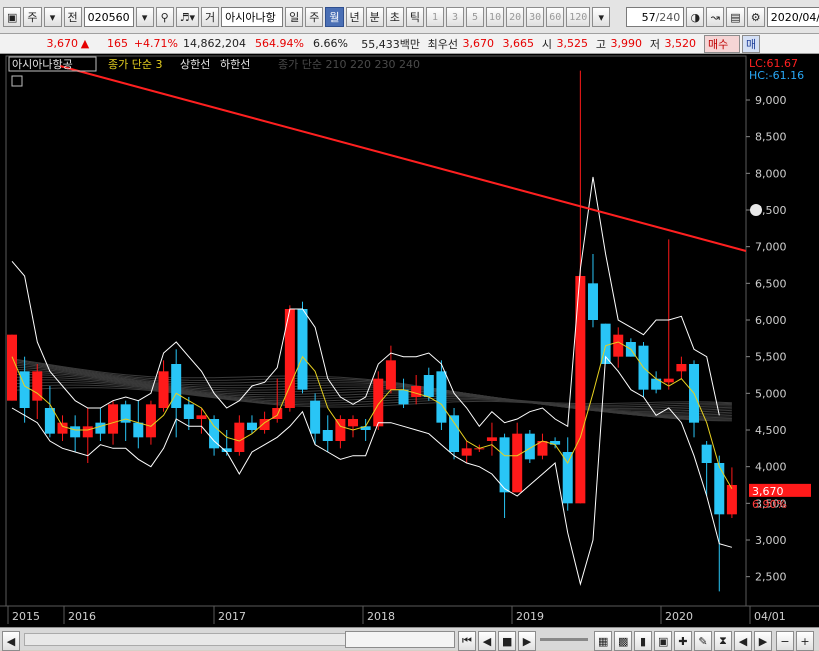 The width and height of the screenshot is (819, 651). Describe the element at coordinates (455, 17) in the screenshot. I see `interval-3: 3` at that location.